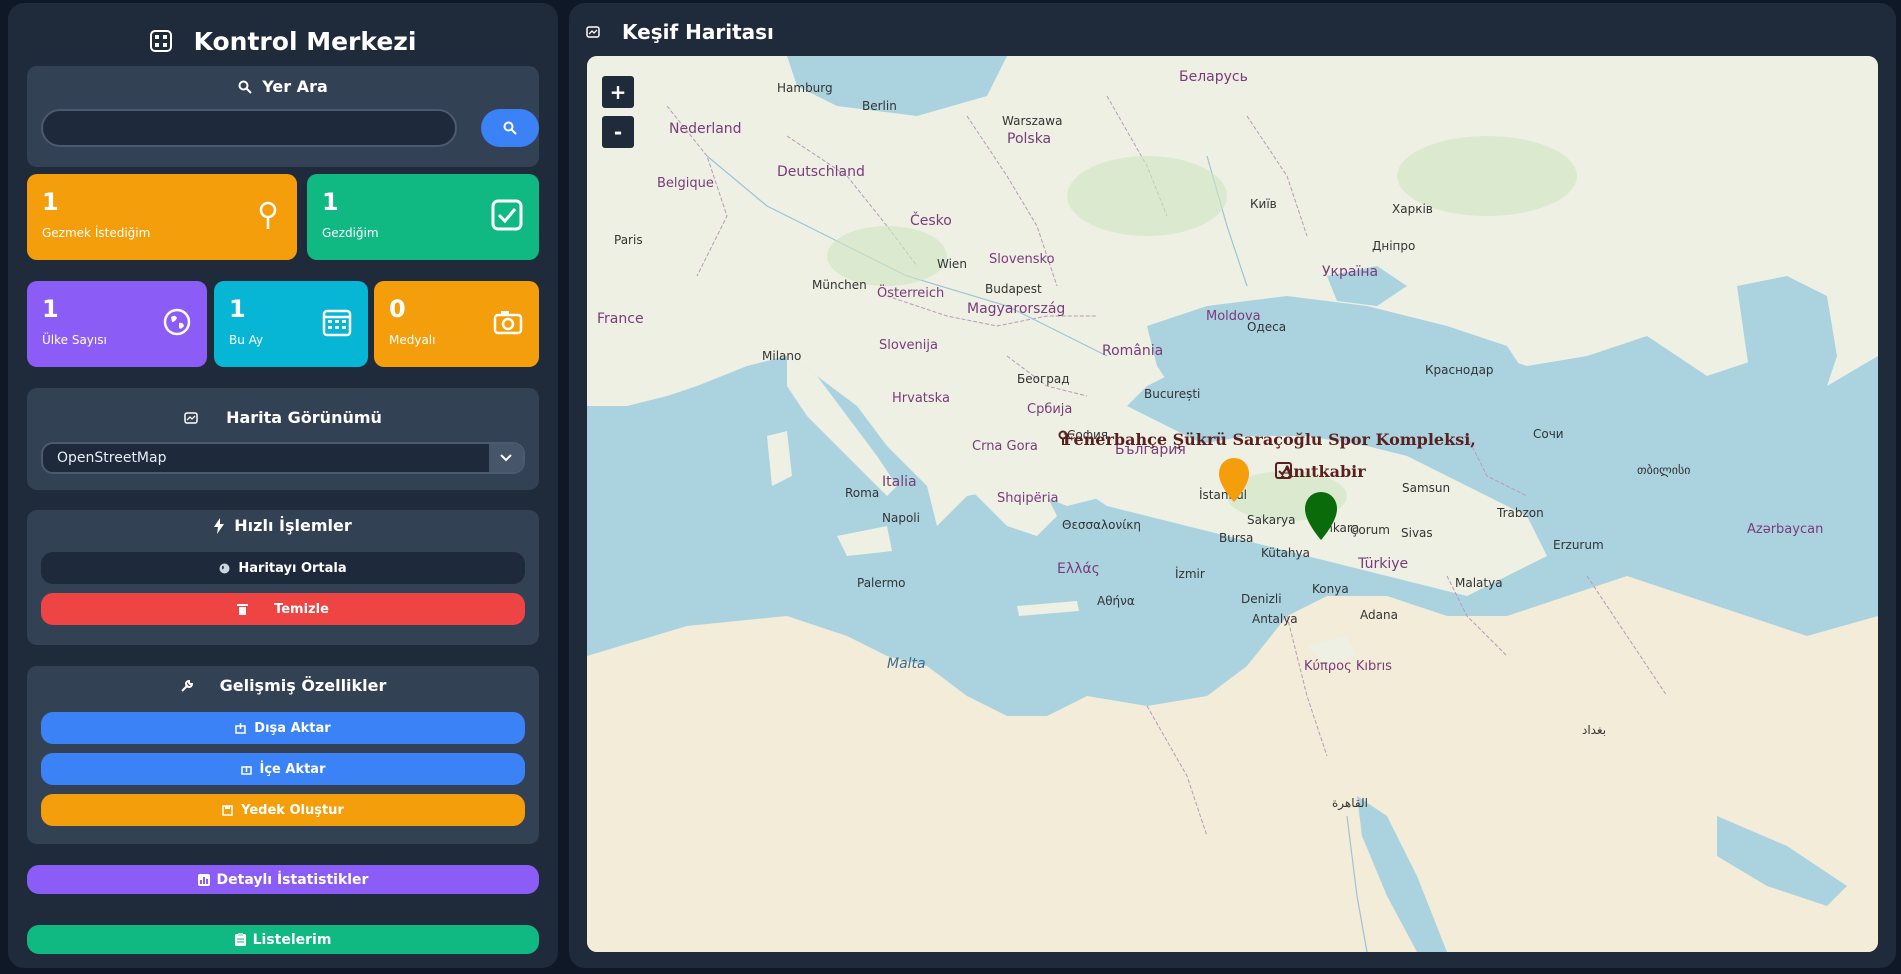 This screenshot has height=974, width=1901. What do you see at coordinates (1548, 434) in the screenshot?
I see `map-label-sochi: Сочи` at bounding box center [1548, 434].